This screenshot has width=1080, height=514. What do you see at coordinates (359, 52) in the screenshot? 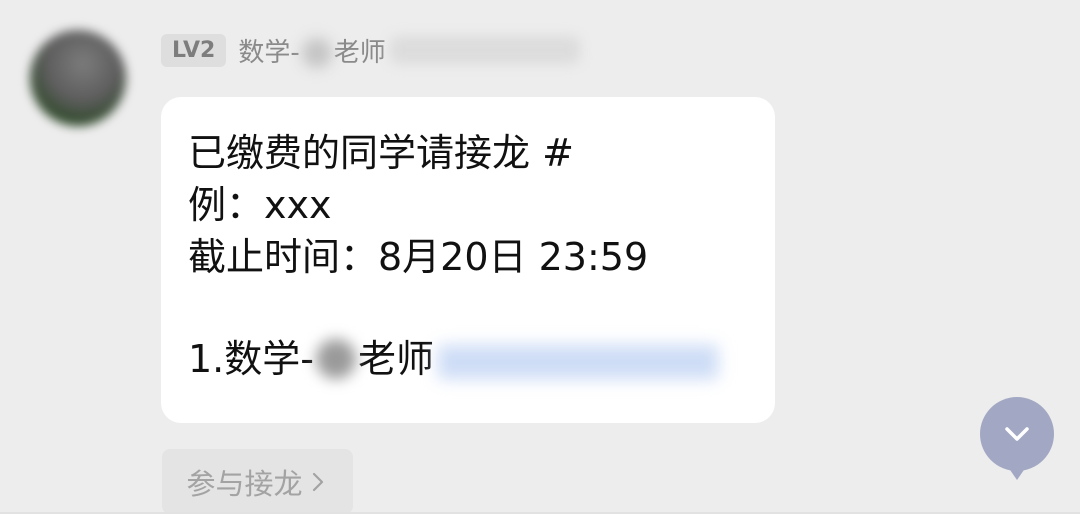
I see `sender-name-suffix: 老师` at bounding box center [359, 52].